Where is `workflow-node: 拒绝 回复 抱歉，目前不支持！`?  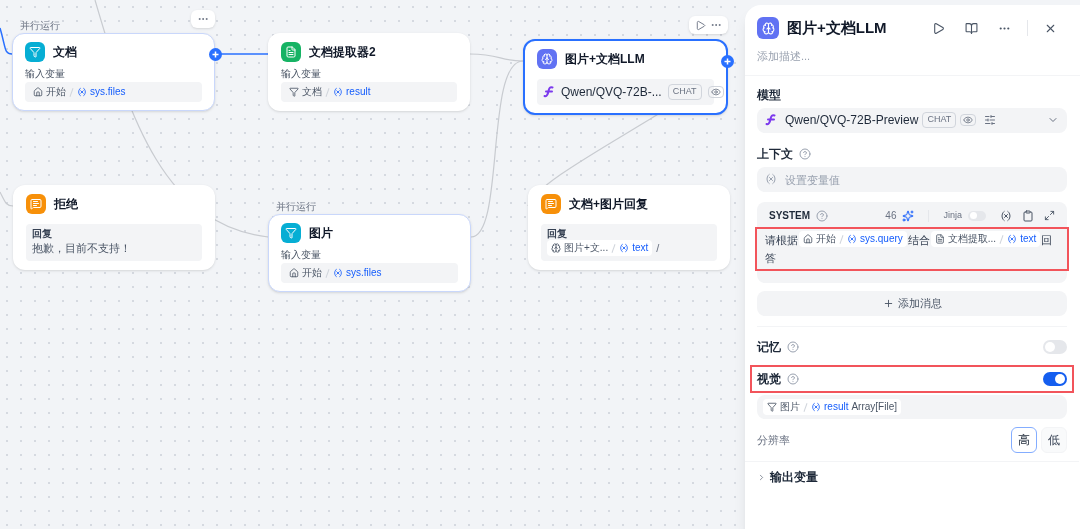
workflow-node: 拒绝 回复 抱歉，目前不支持！ is located at coordinates (114, 227).